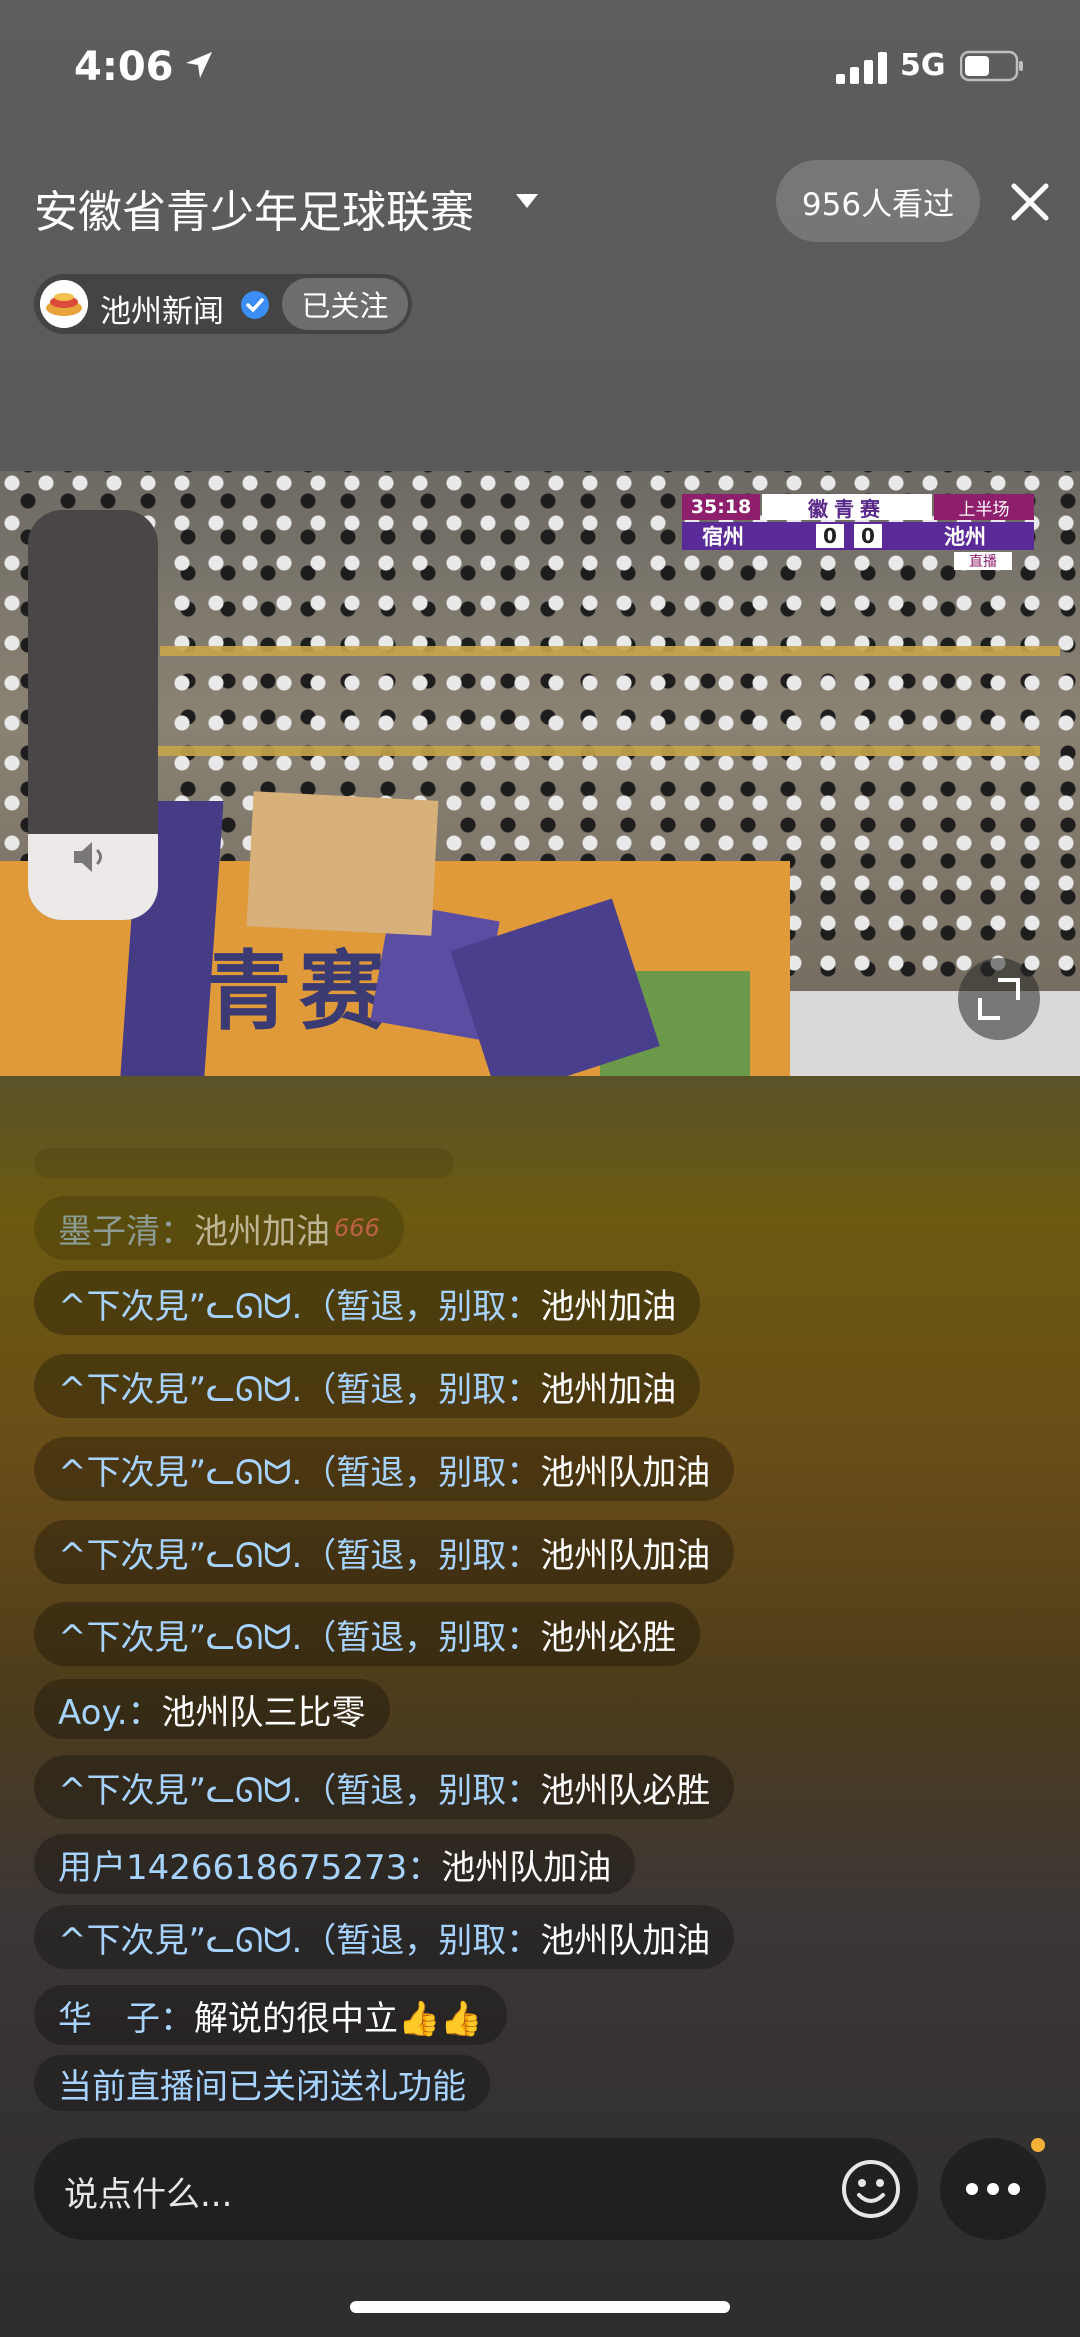 The image size is (1080, 2337). What do you see at coordinates (88, 857) in the screenshot?
I see `speaker-icon` at bounding box center [88, 857].